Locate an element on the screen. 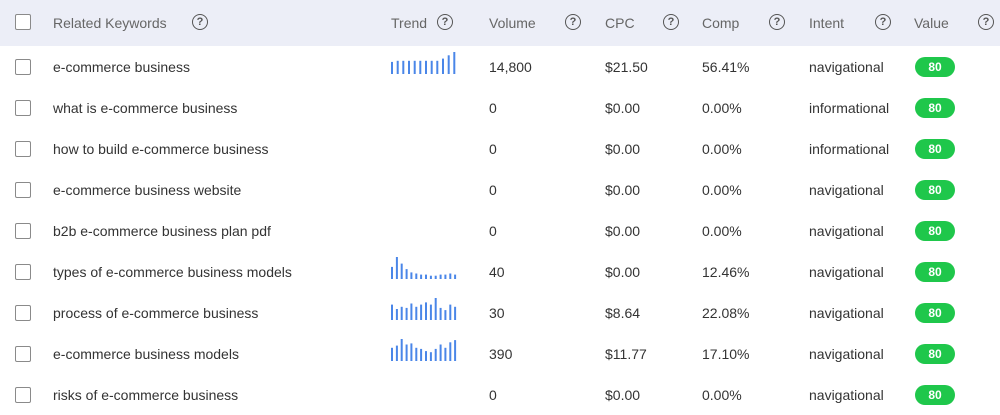  keyword-cell: e-commerce business website is located at coordinates (147, 190).